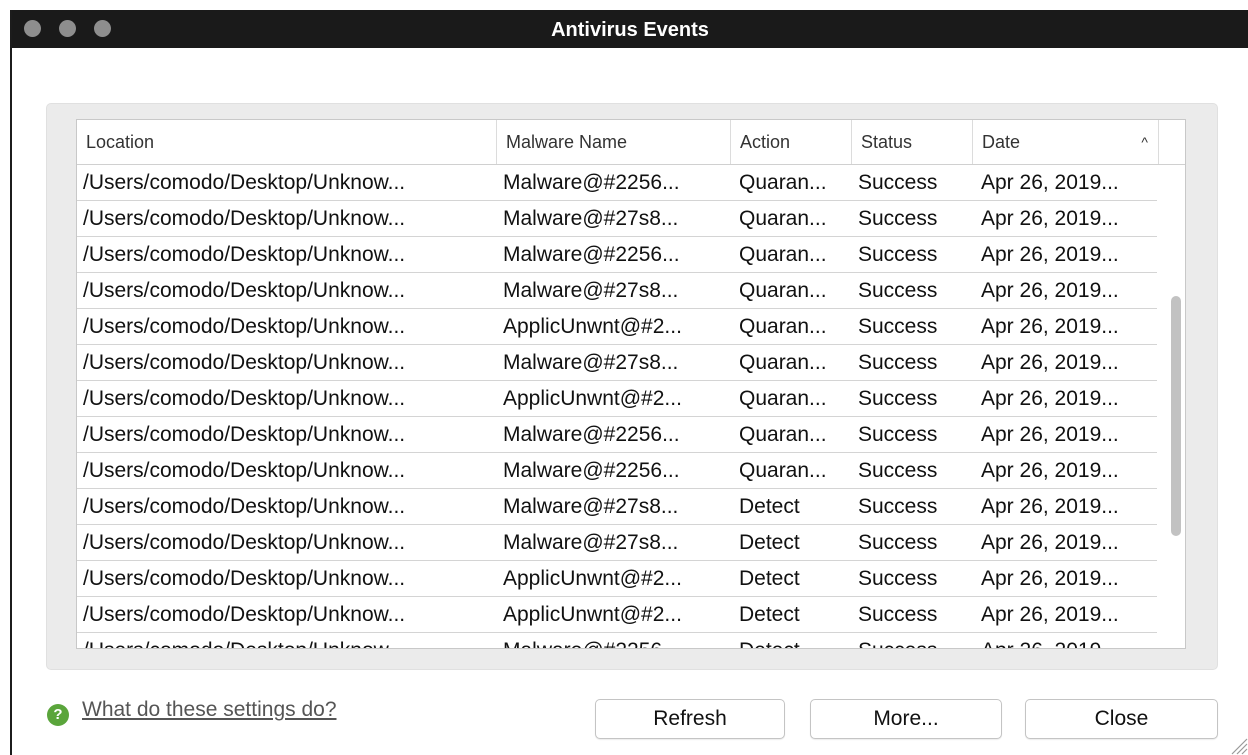  Describe the element at coordinates (58, 715) in the screenshot. I see `question-icon: ?` at that location.